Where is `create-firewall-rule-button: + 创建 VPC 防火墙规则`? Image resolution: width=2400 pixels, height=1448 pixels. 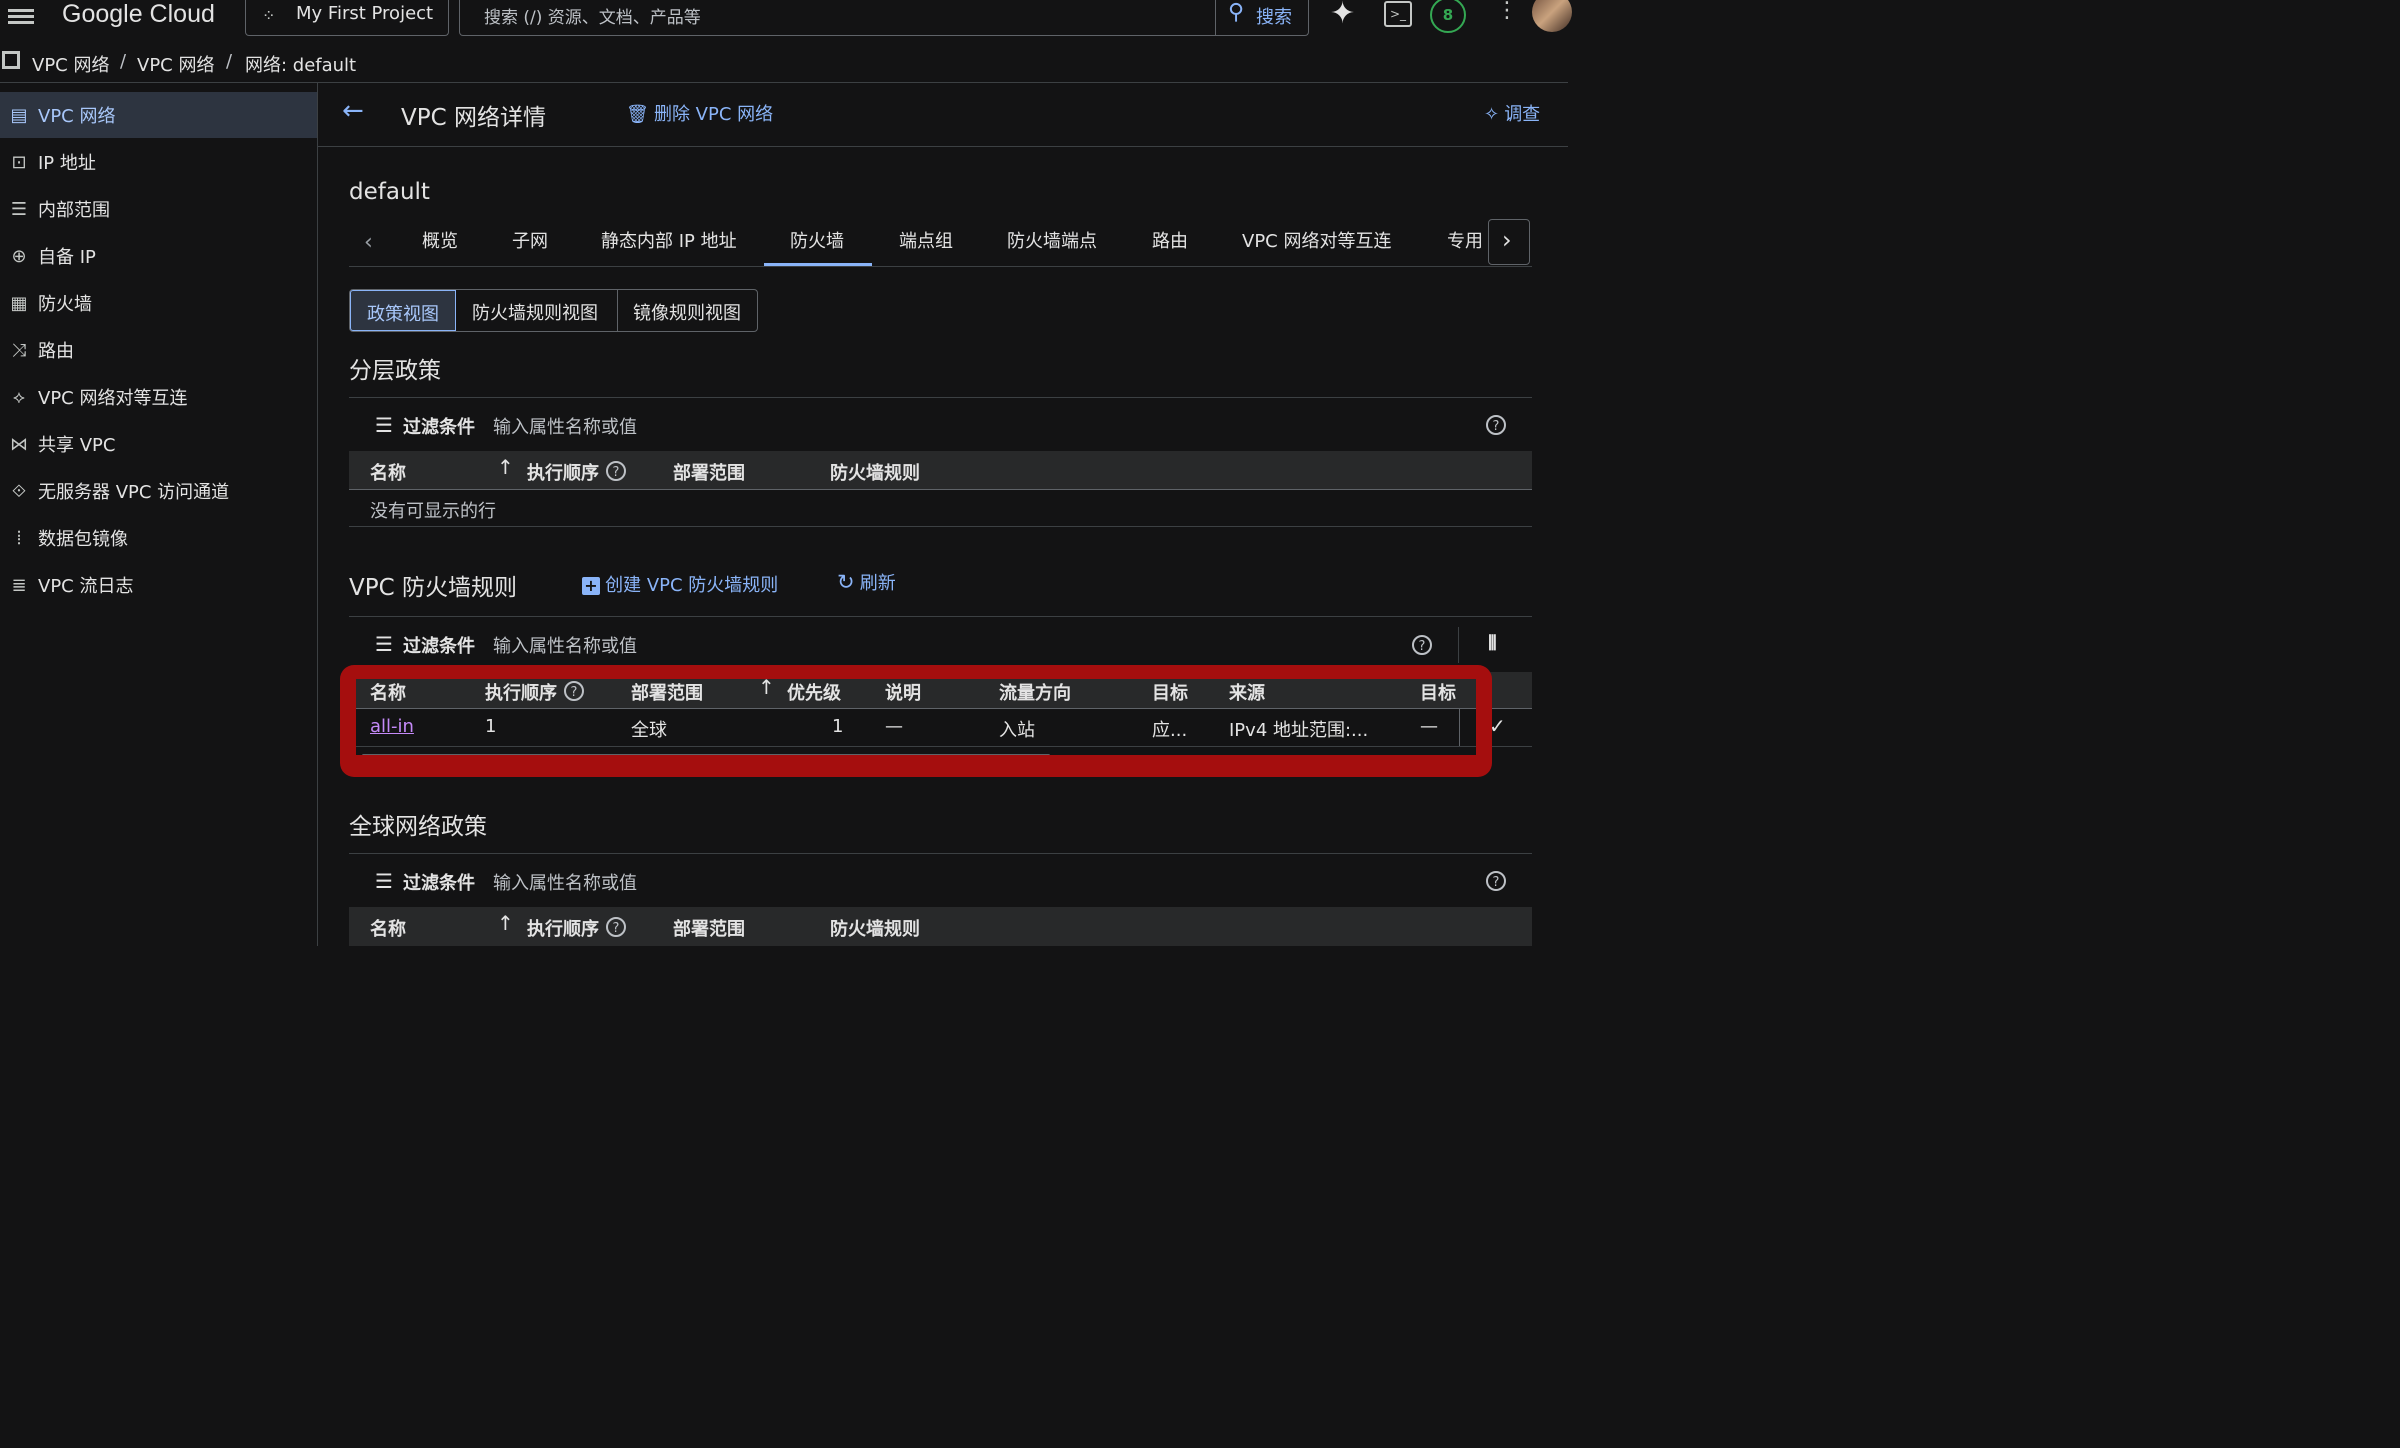
create-firewall-rule-button: + 创建 VPC 防火墙规则 is located at coordinates (680, 584).